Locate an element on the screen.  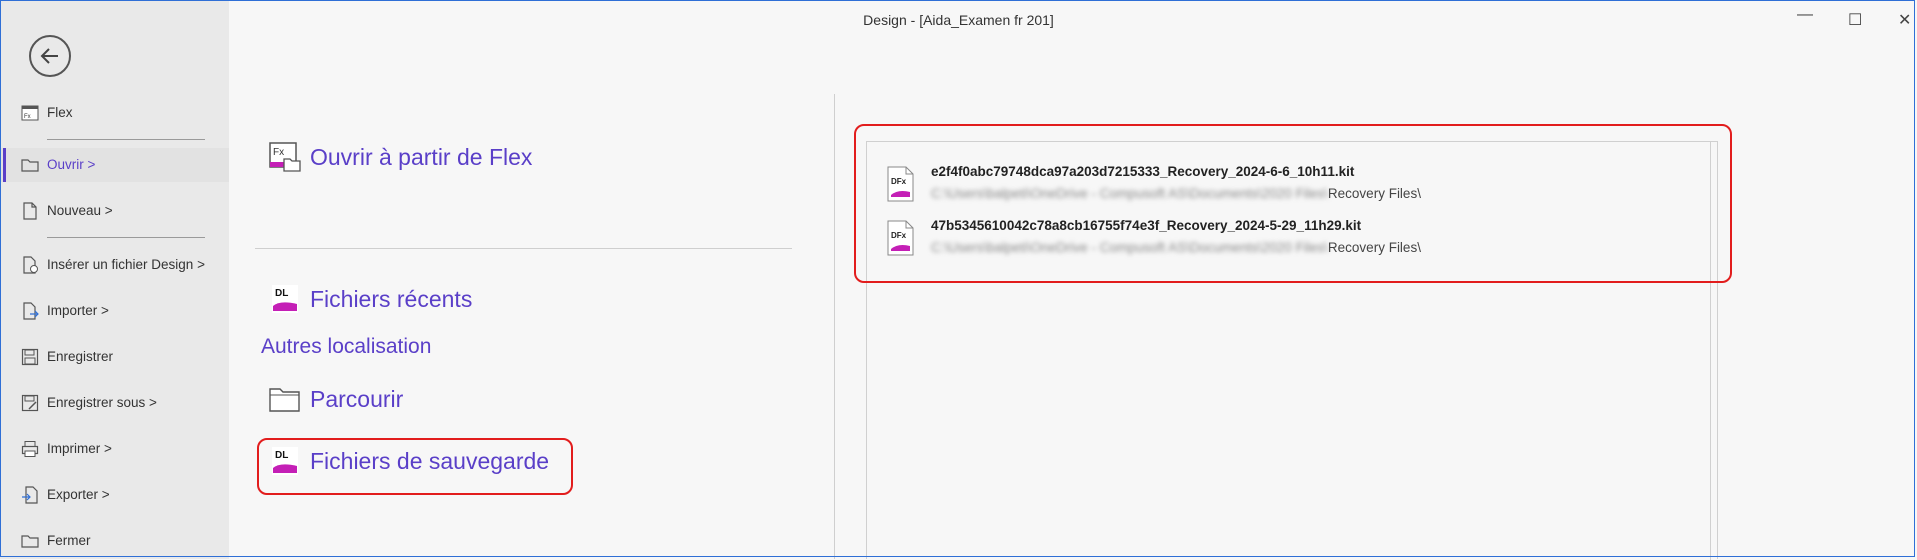
folder-open-icon is located at coordinates (30, 165).